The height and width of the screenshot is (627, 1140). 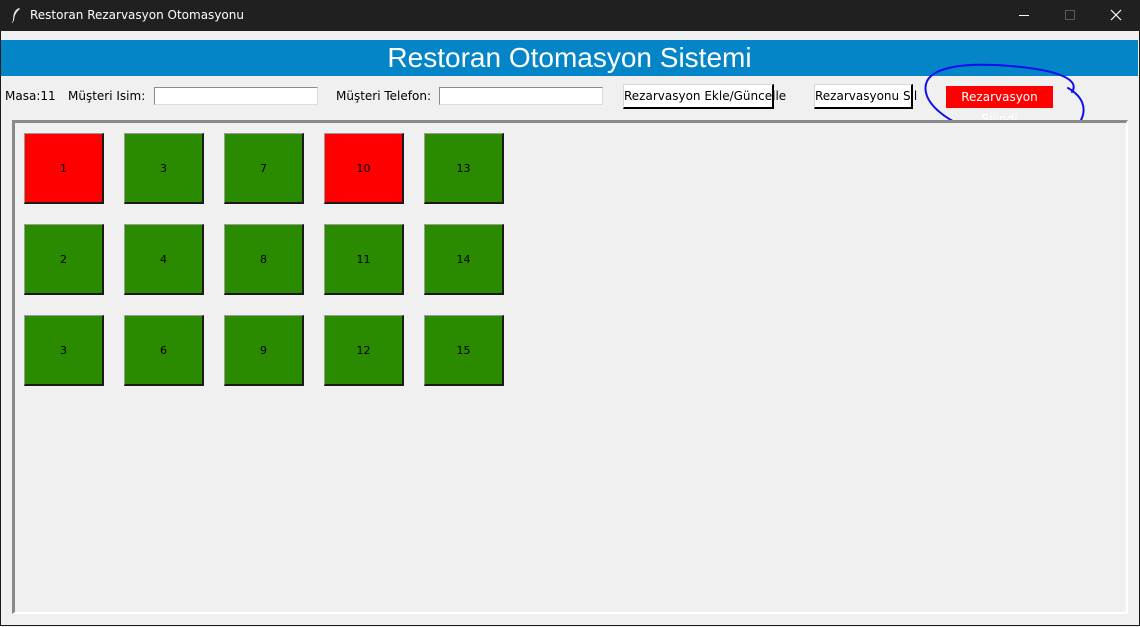 I want to click on customer-phone-input, so click(x=521, y=96).